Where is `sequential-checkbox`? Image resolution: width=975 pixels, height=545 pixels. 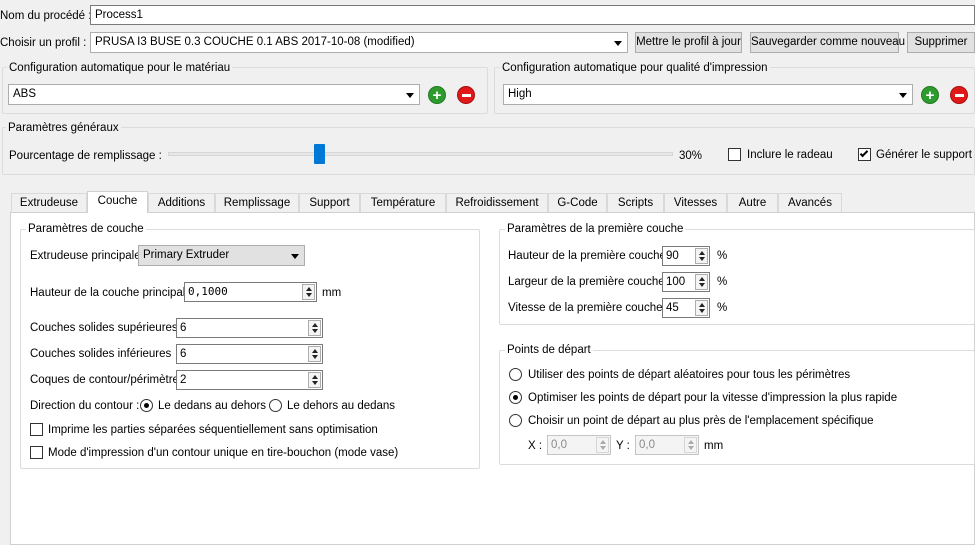
sequential-checkbox is located at coordinates (36, 429).